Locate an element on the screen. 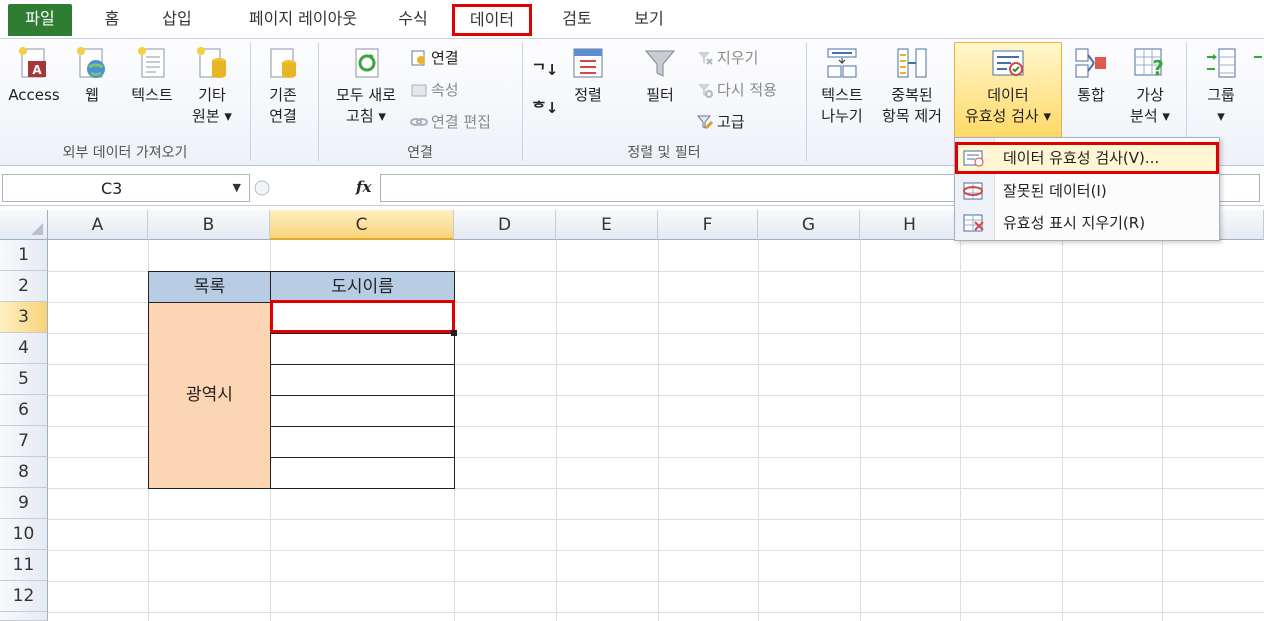  text-import-button: 텍스트 is located at coordinates (152, 75).